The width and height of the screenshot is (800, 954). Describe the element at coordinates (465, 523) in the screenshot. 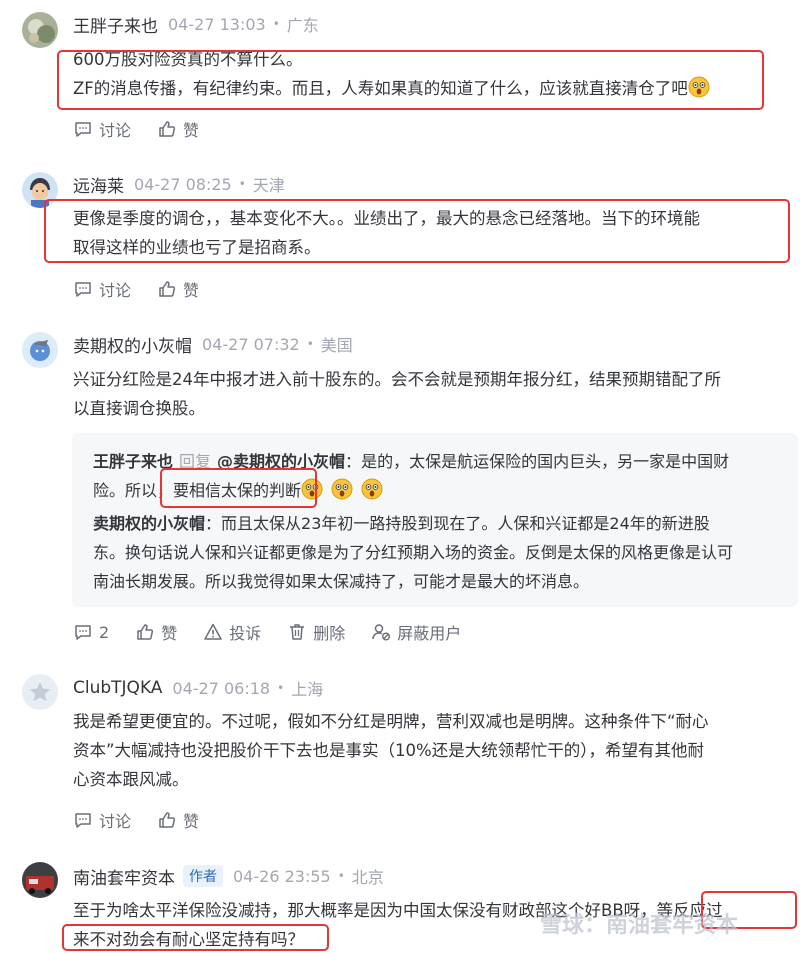

I see `reply-line: 而且太保从23年初一路持股到现在了。人保和兴证都是24年的新进股` at that location.